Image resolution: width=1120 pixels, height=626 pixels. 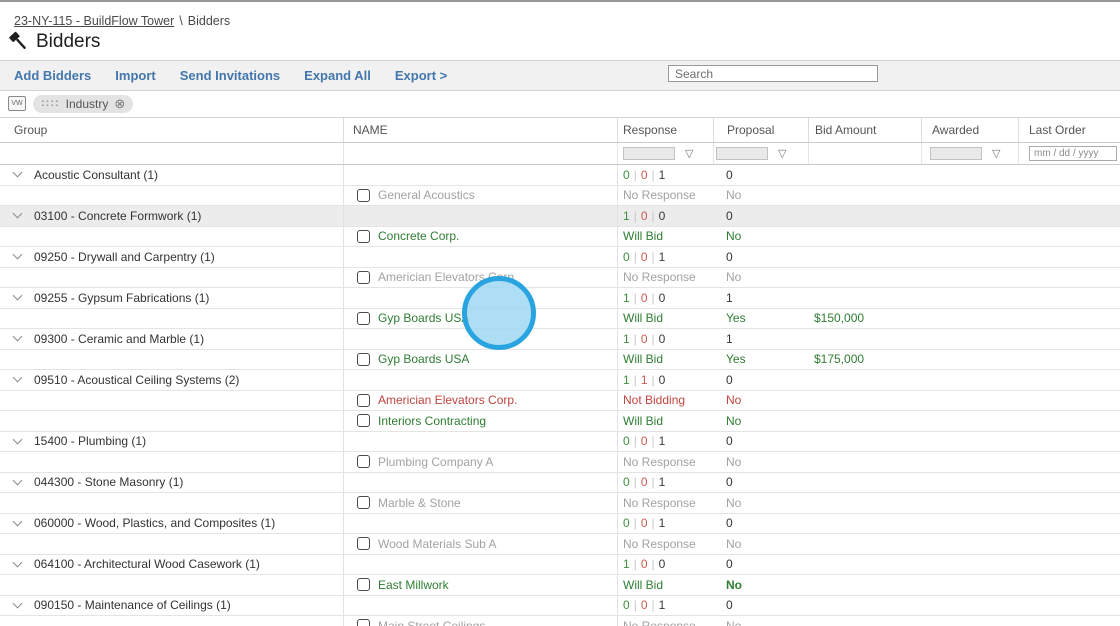 I want to click on group-label: 044300 - Stone Masonry (1), so click(x=109, y=482).